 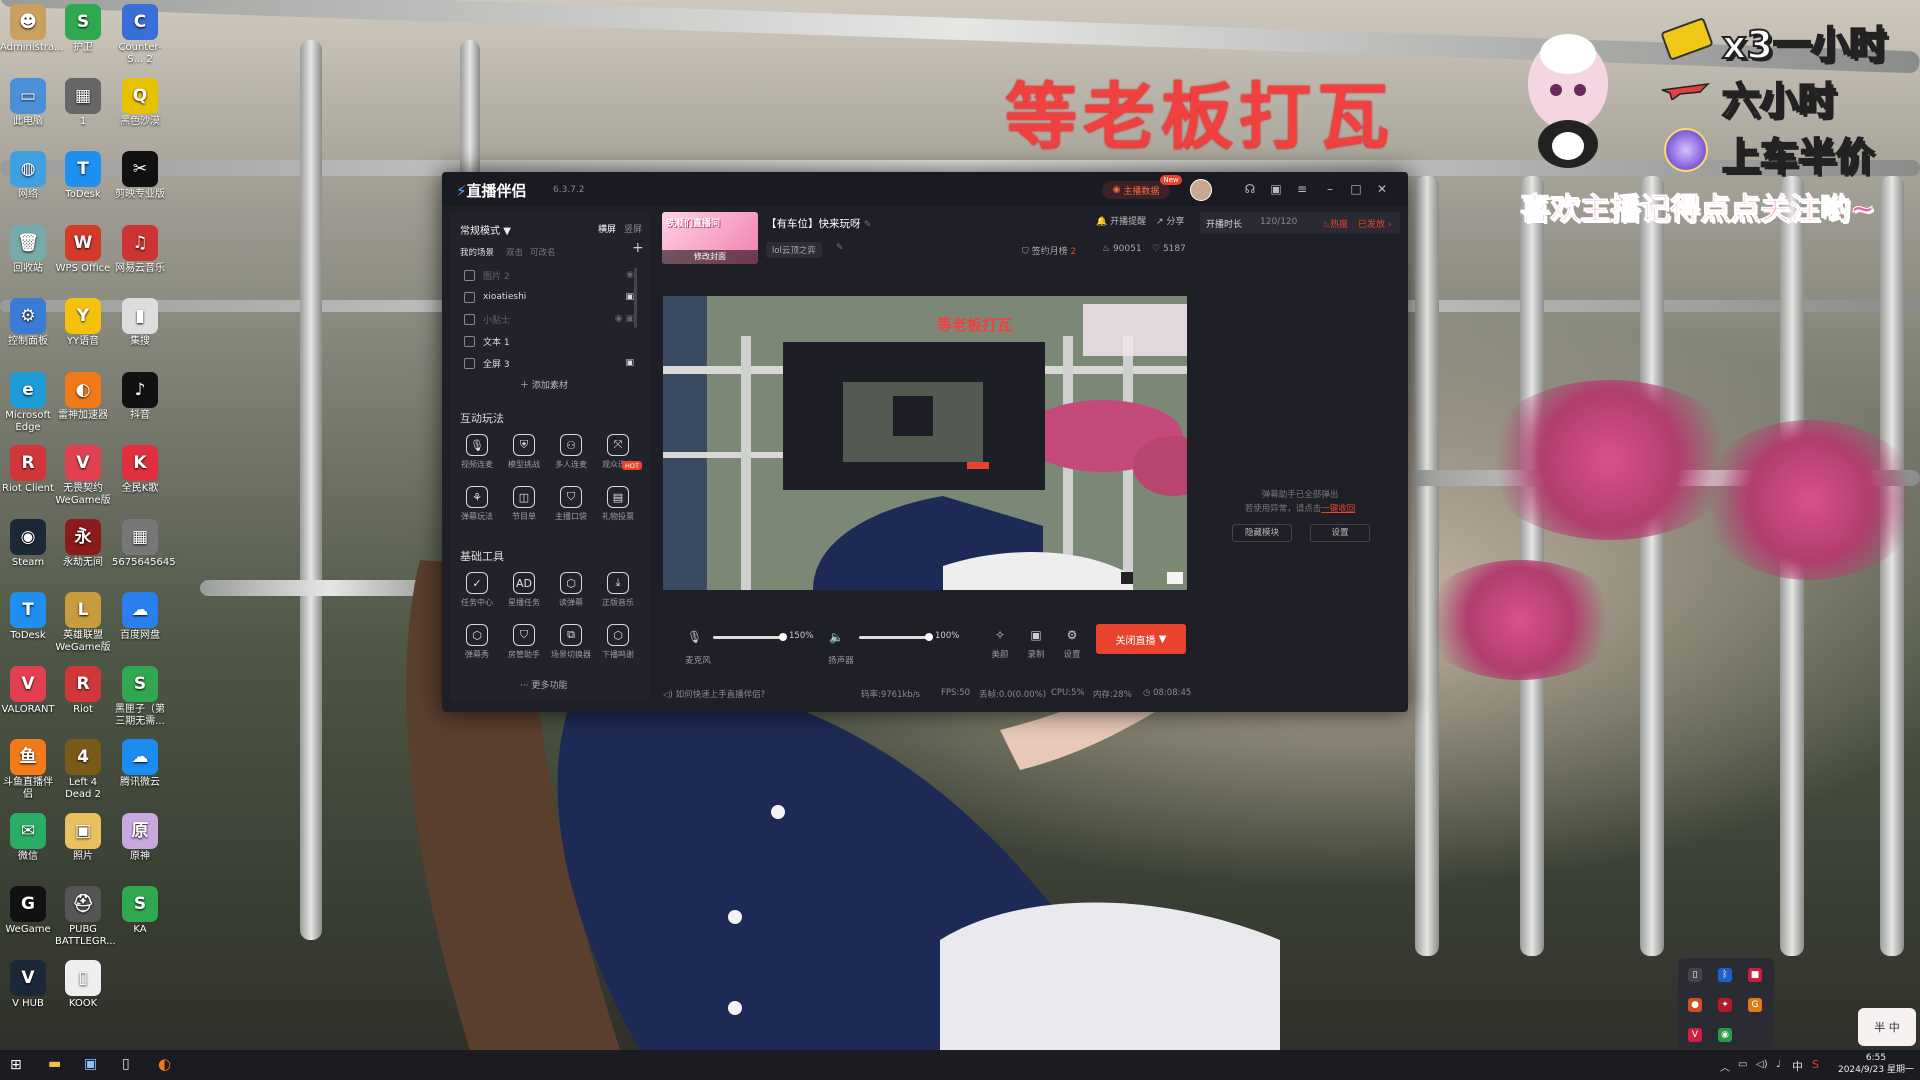 What do you see at coordinates (1382, 189) in the screenshot?
I see `close-icon: ✕` at bounding box center [1382, 189].